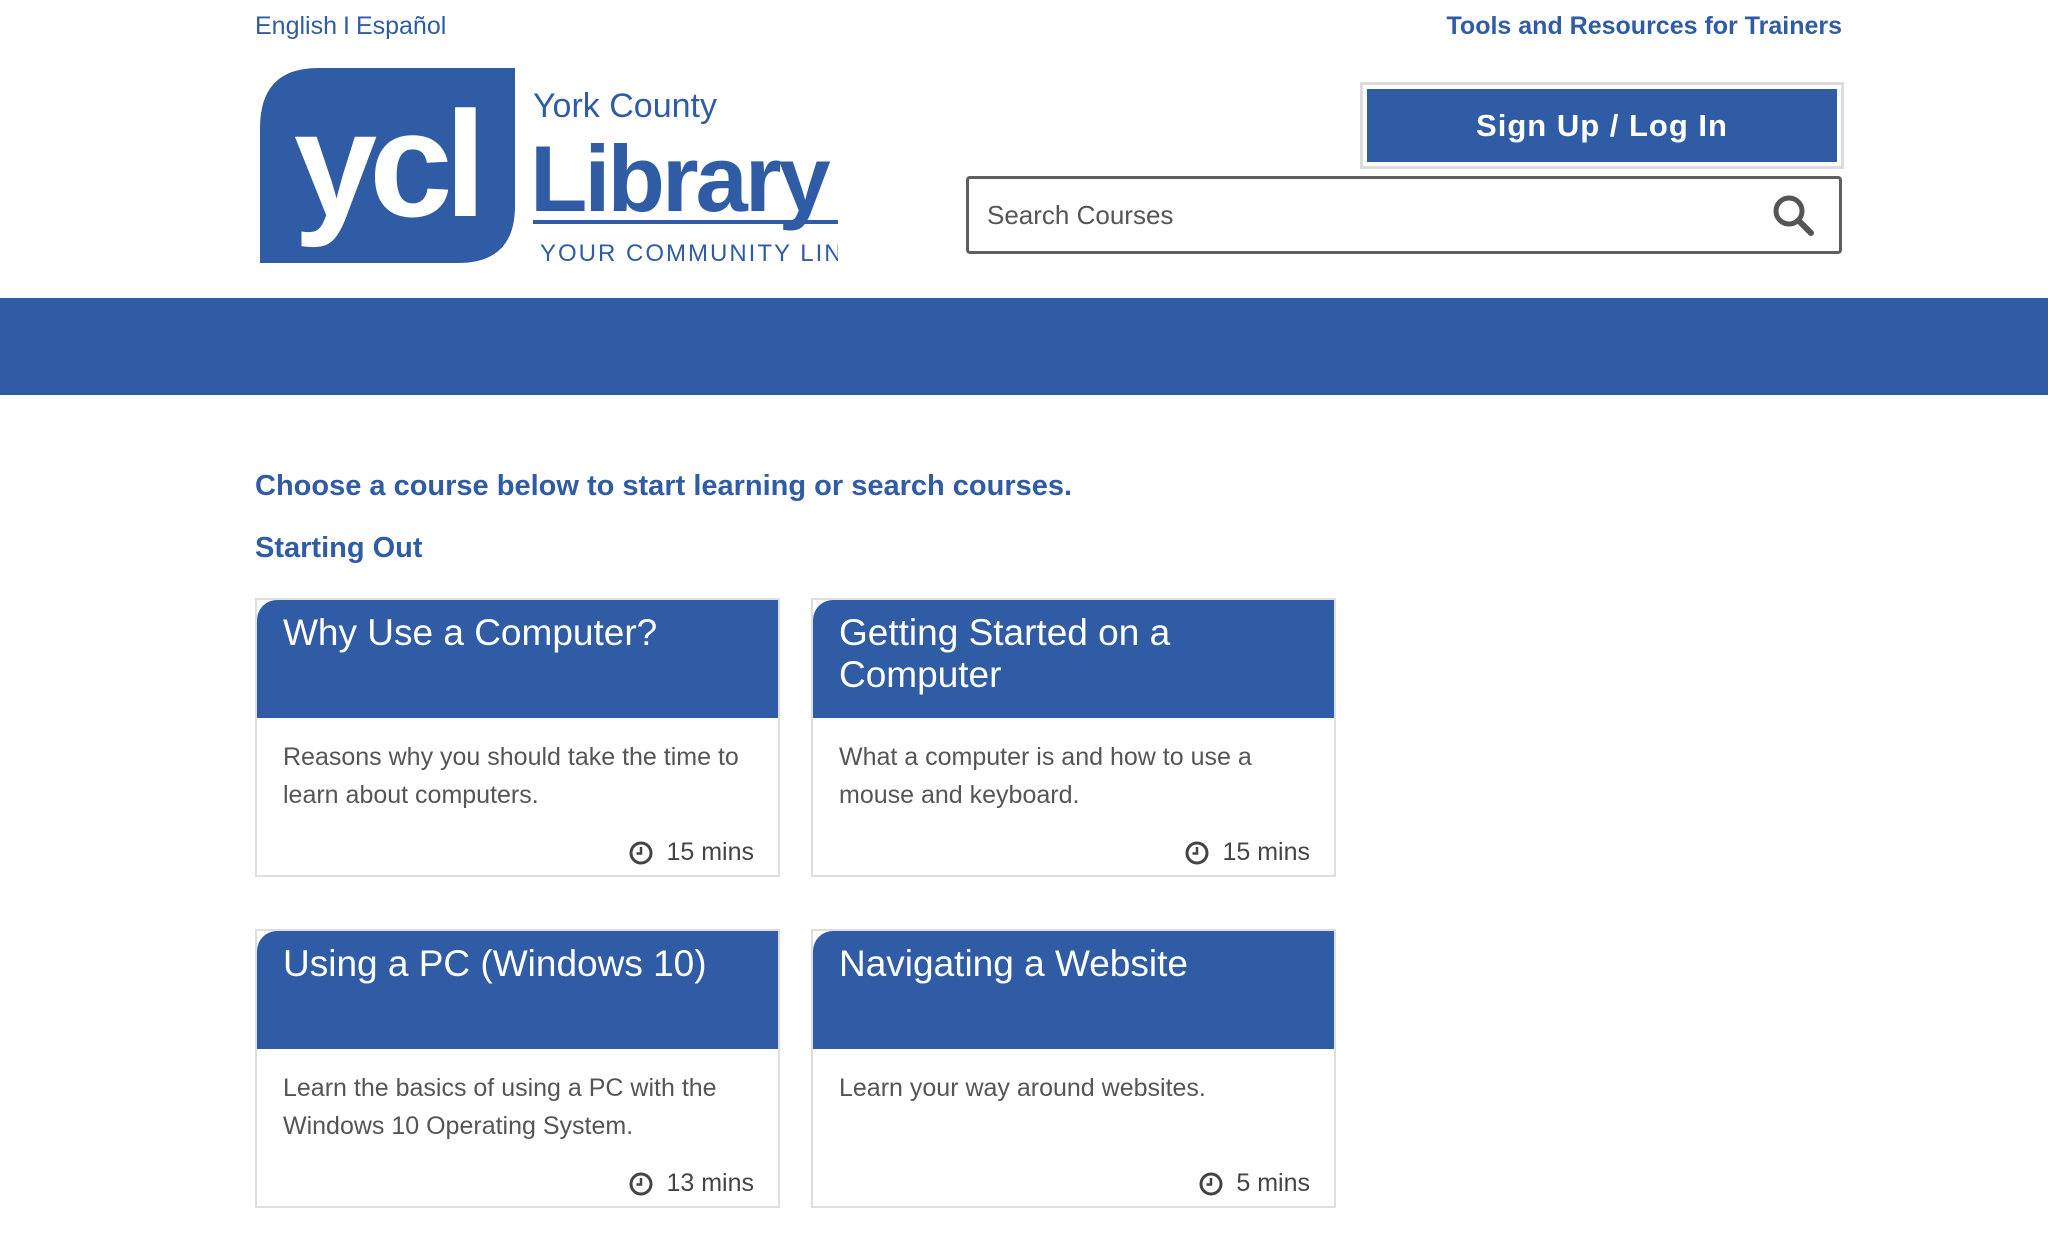 This screenshot has width=2048, height=1258. I want to click on signup-login-button: Sign Up / Log In, so click(1602, 125).